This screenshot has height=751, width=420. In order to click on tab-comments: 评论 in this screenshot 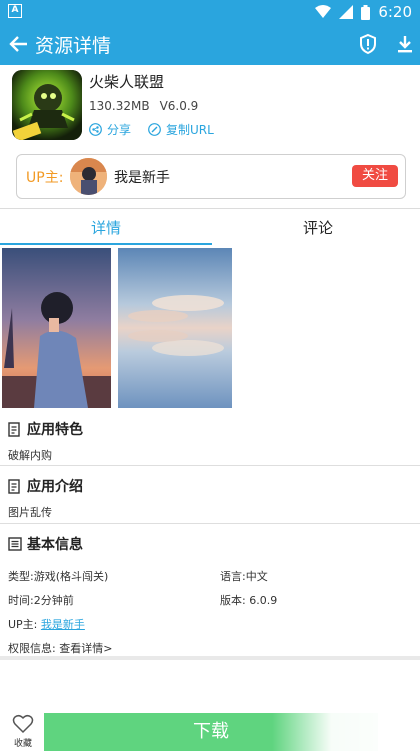, I will do `click(318, 227)`.